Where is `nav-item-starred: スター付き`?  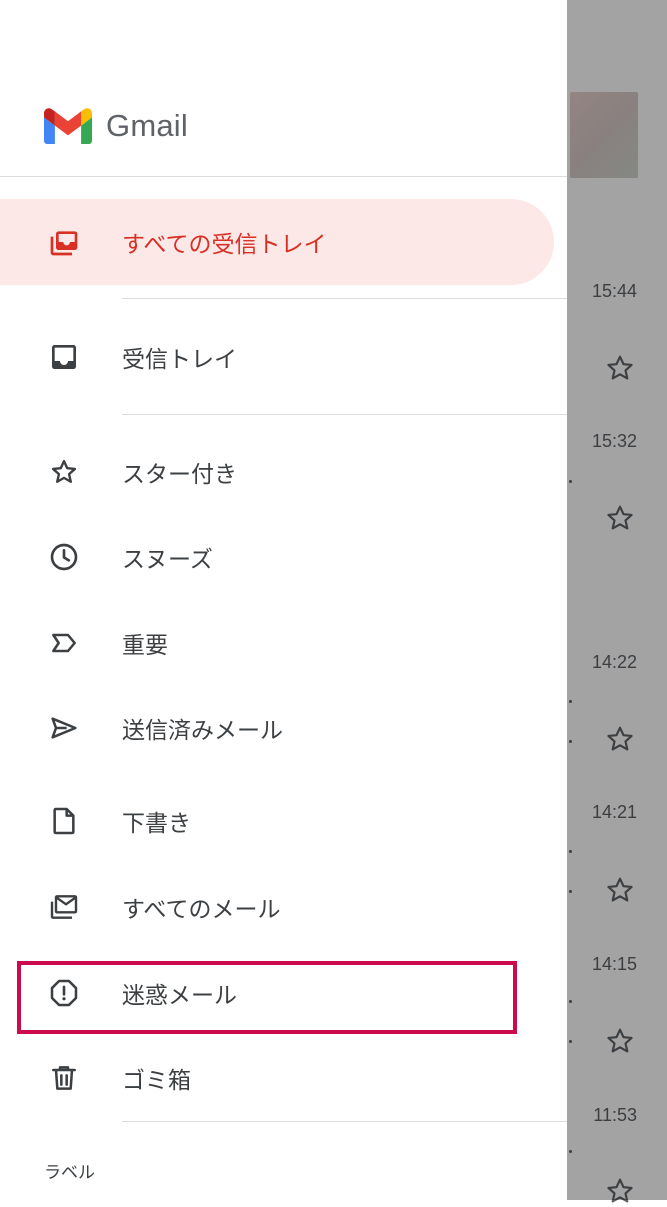
nav-item-starred: スター付き is located at coordinates (283, 472).